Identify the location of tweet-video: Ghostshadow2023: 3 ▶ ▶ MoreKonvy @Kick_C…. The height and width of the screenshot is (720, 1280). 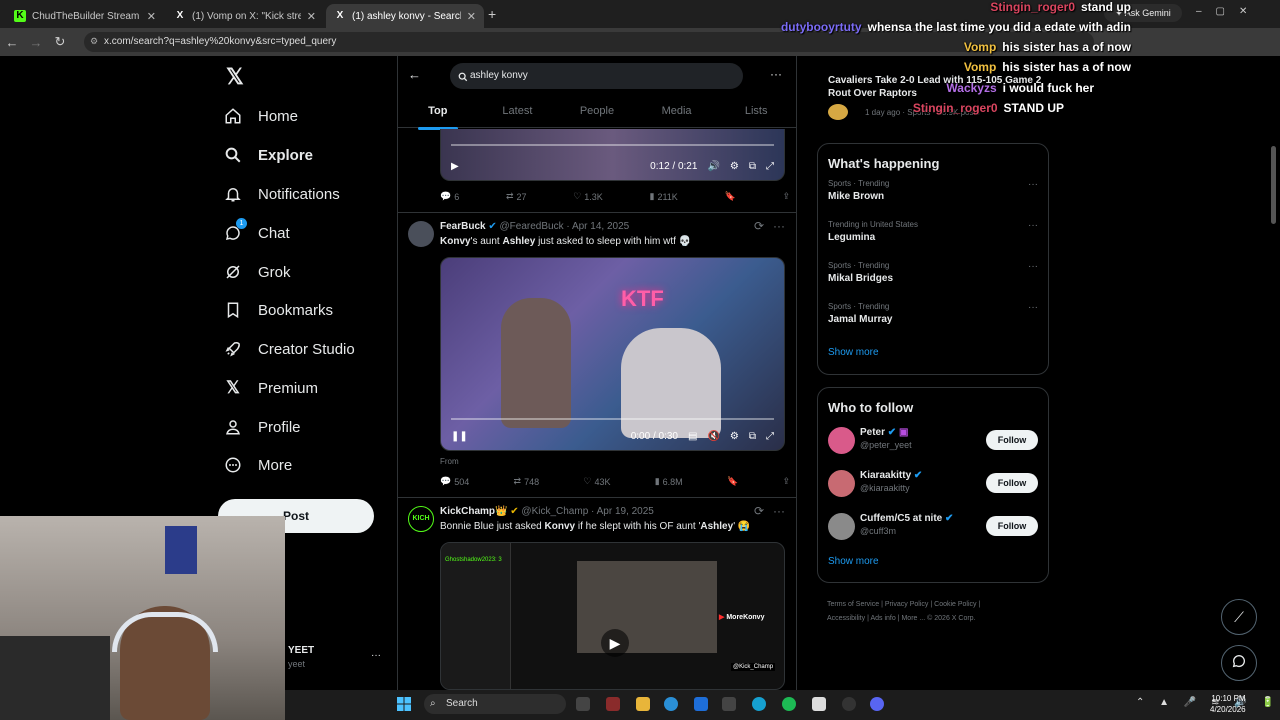
(612, 616).